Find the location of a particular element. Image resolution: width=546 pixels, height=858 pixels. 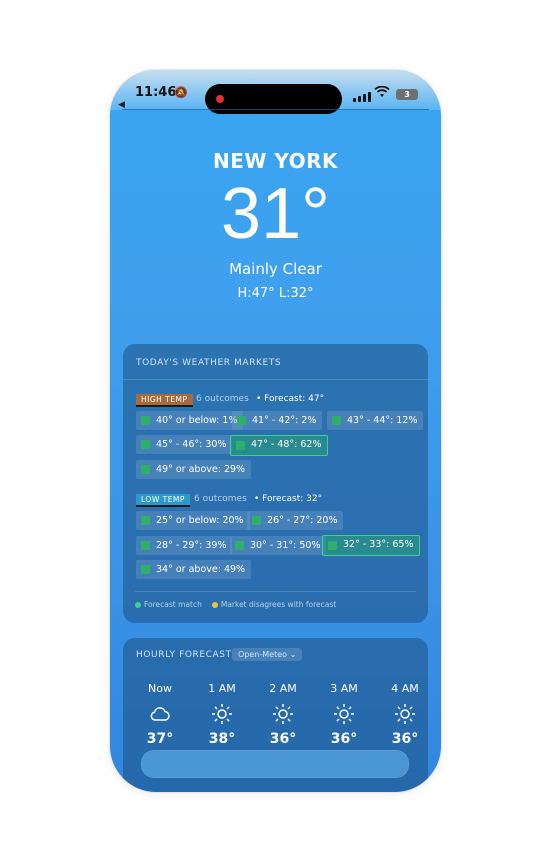

market-chip: 49° or above: 29% is located at coordinates (194, 469).